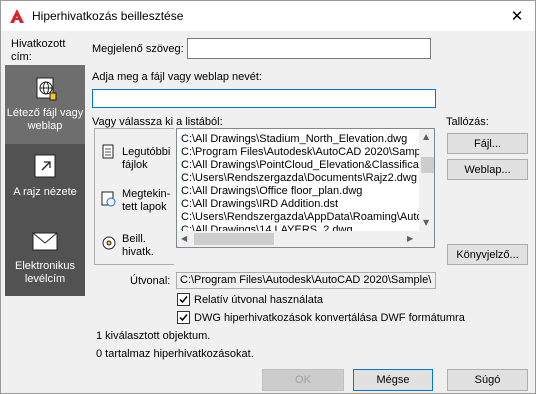 The image size is (536, 394). I want to click on help-button: Súgó, so click(487, 380).